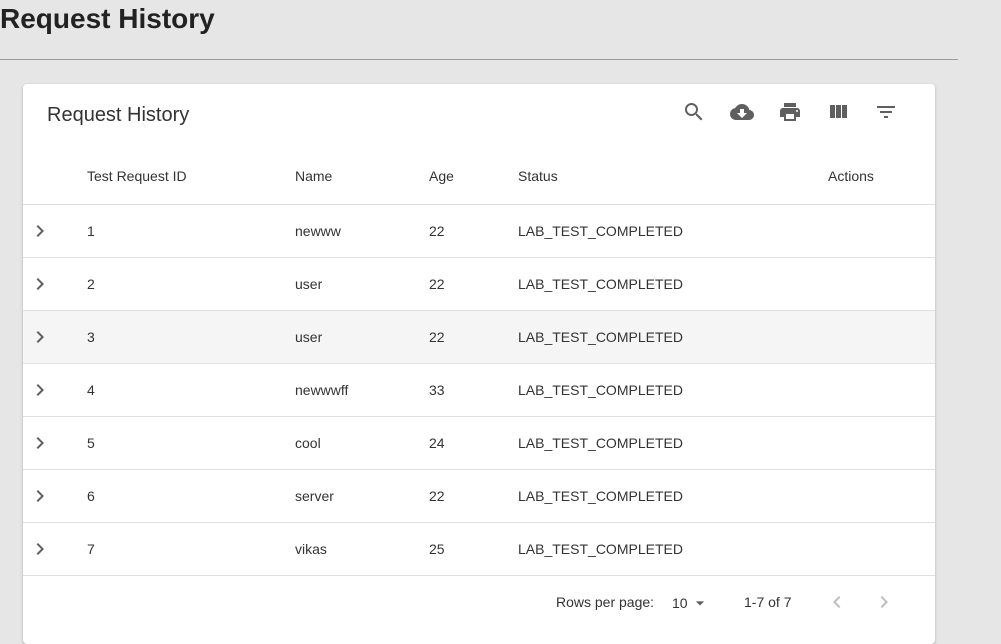  I want to click on cell-test-request-id: 6, so click(91, 496).